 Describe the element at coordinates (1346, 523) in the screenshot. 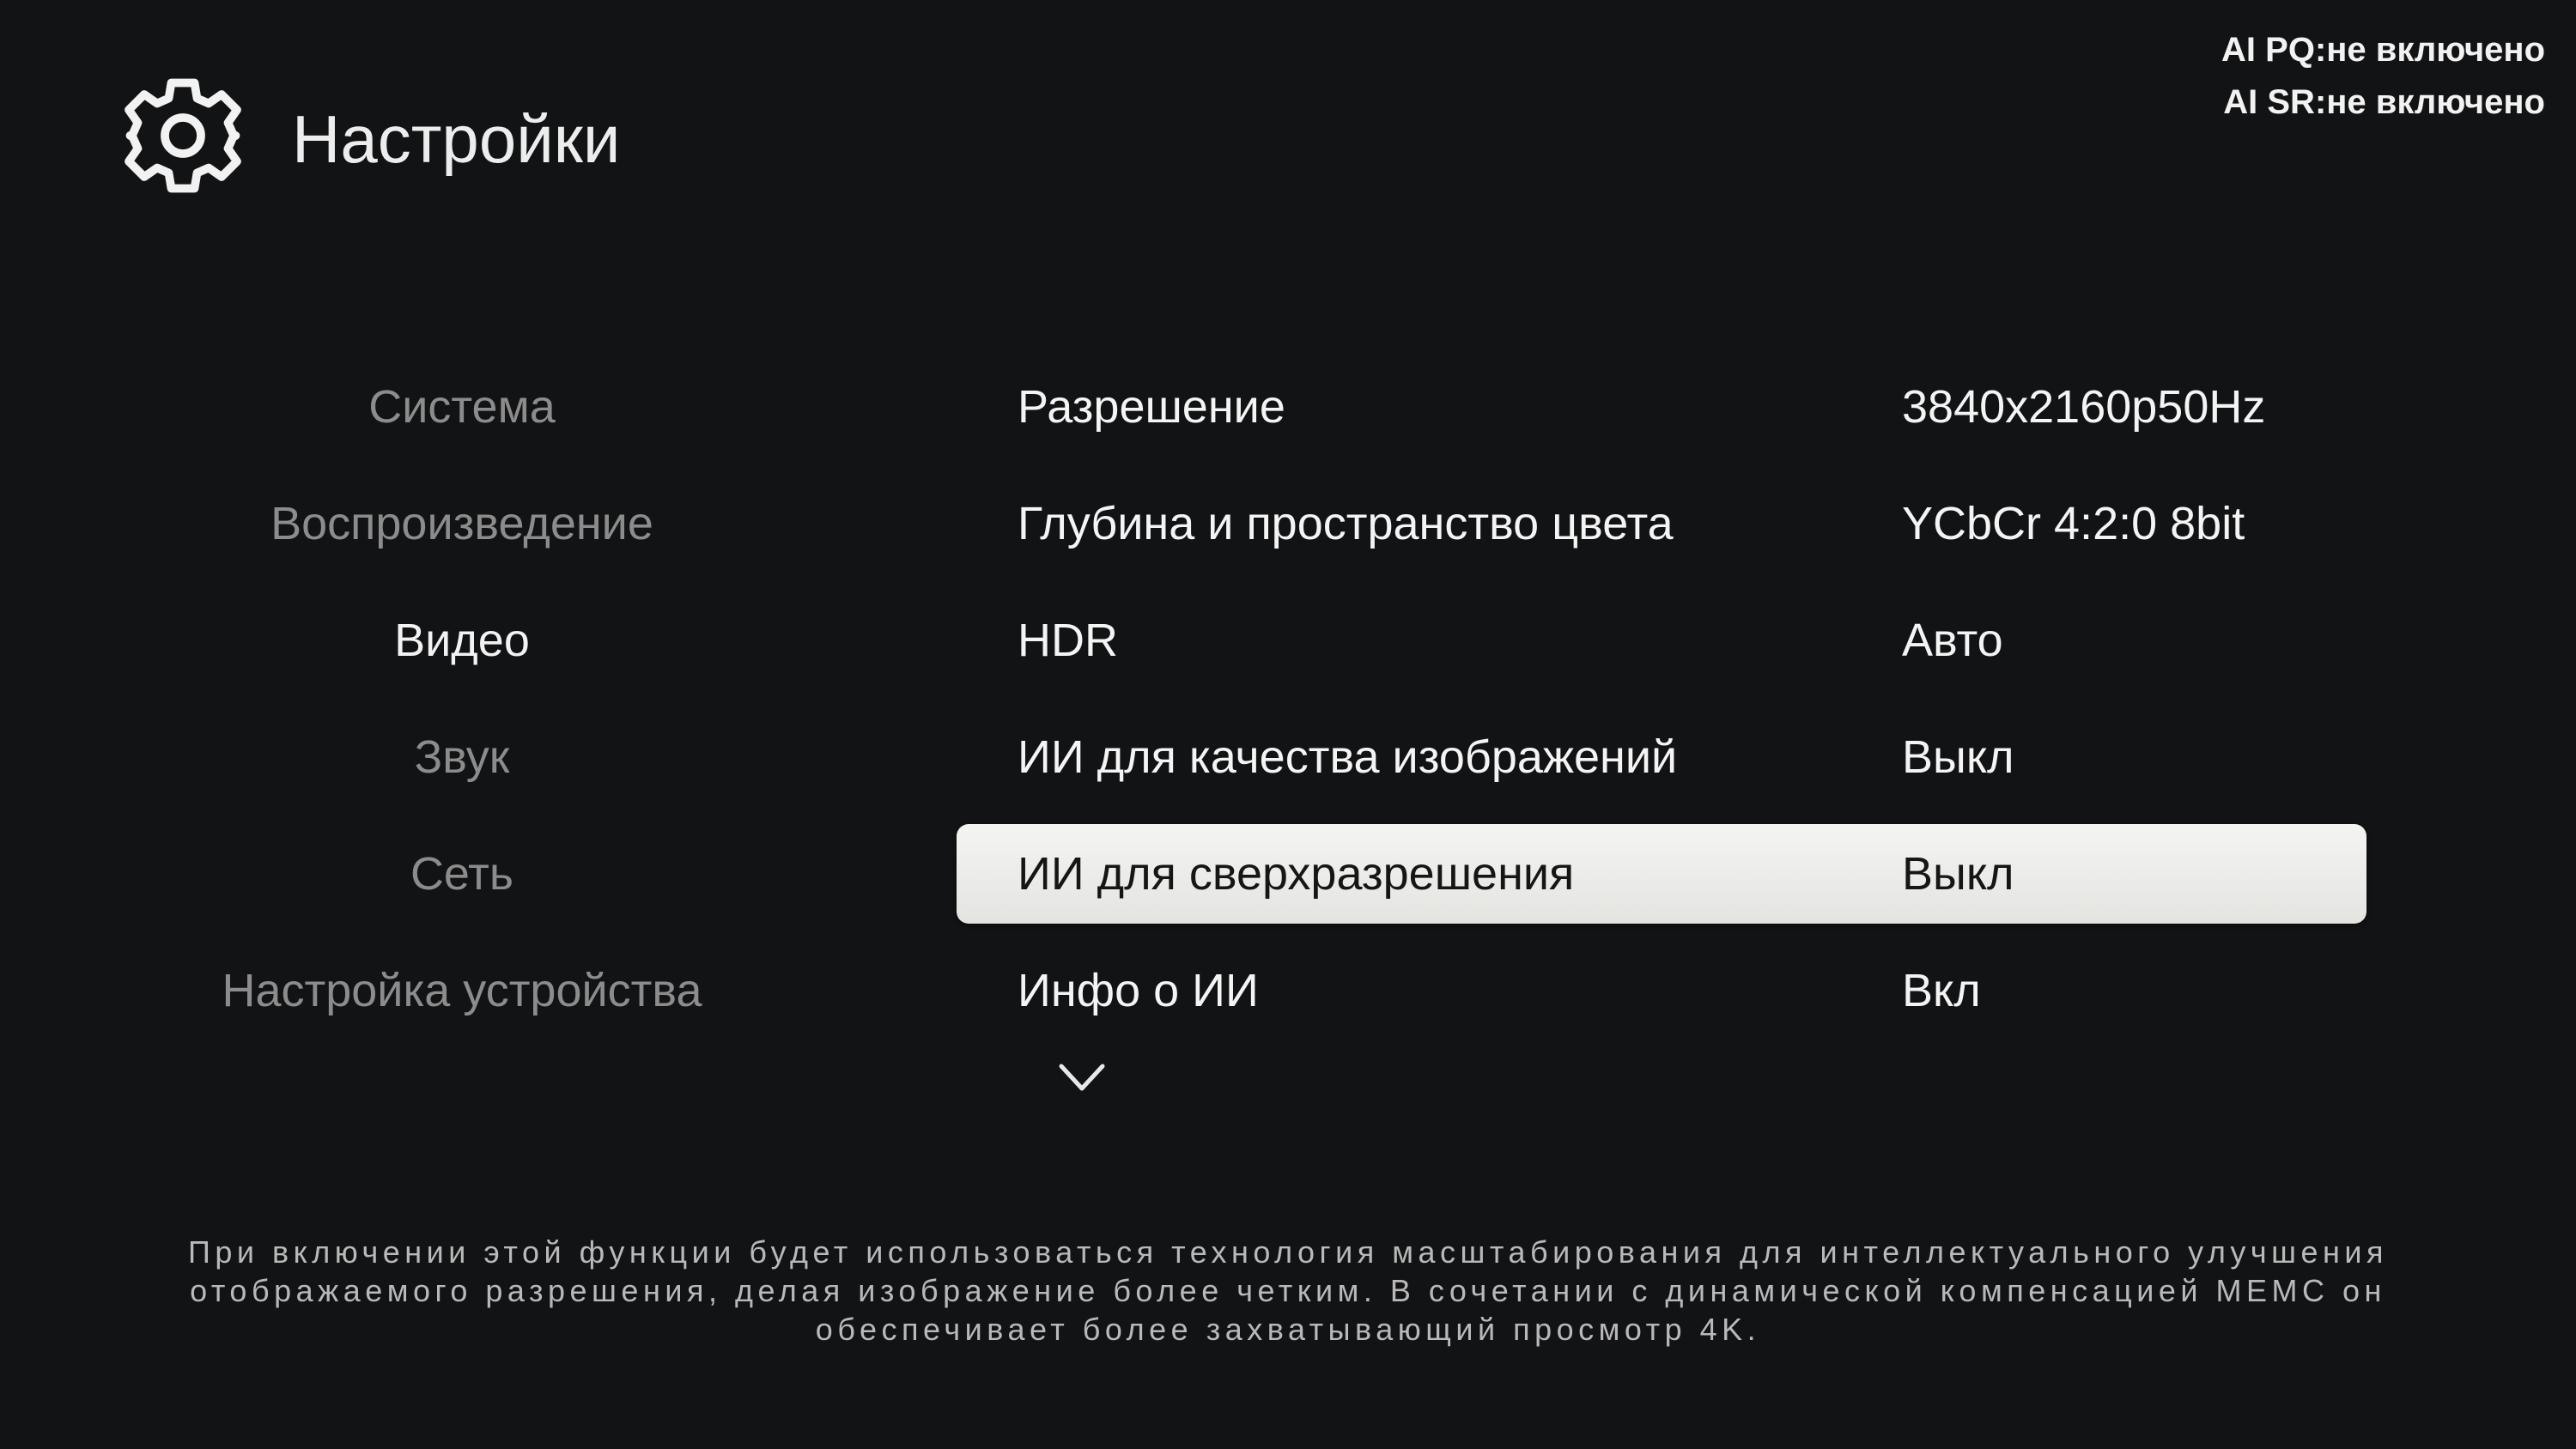

I see `option-label: Глубина и пространство цвета` at that location.